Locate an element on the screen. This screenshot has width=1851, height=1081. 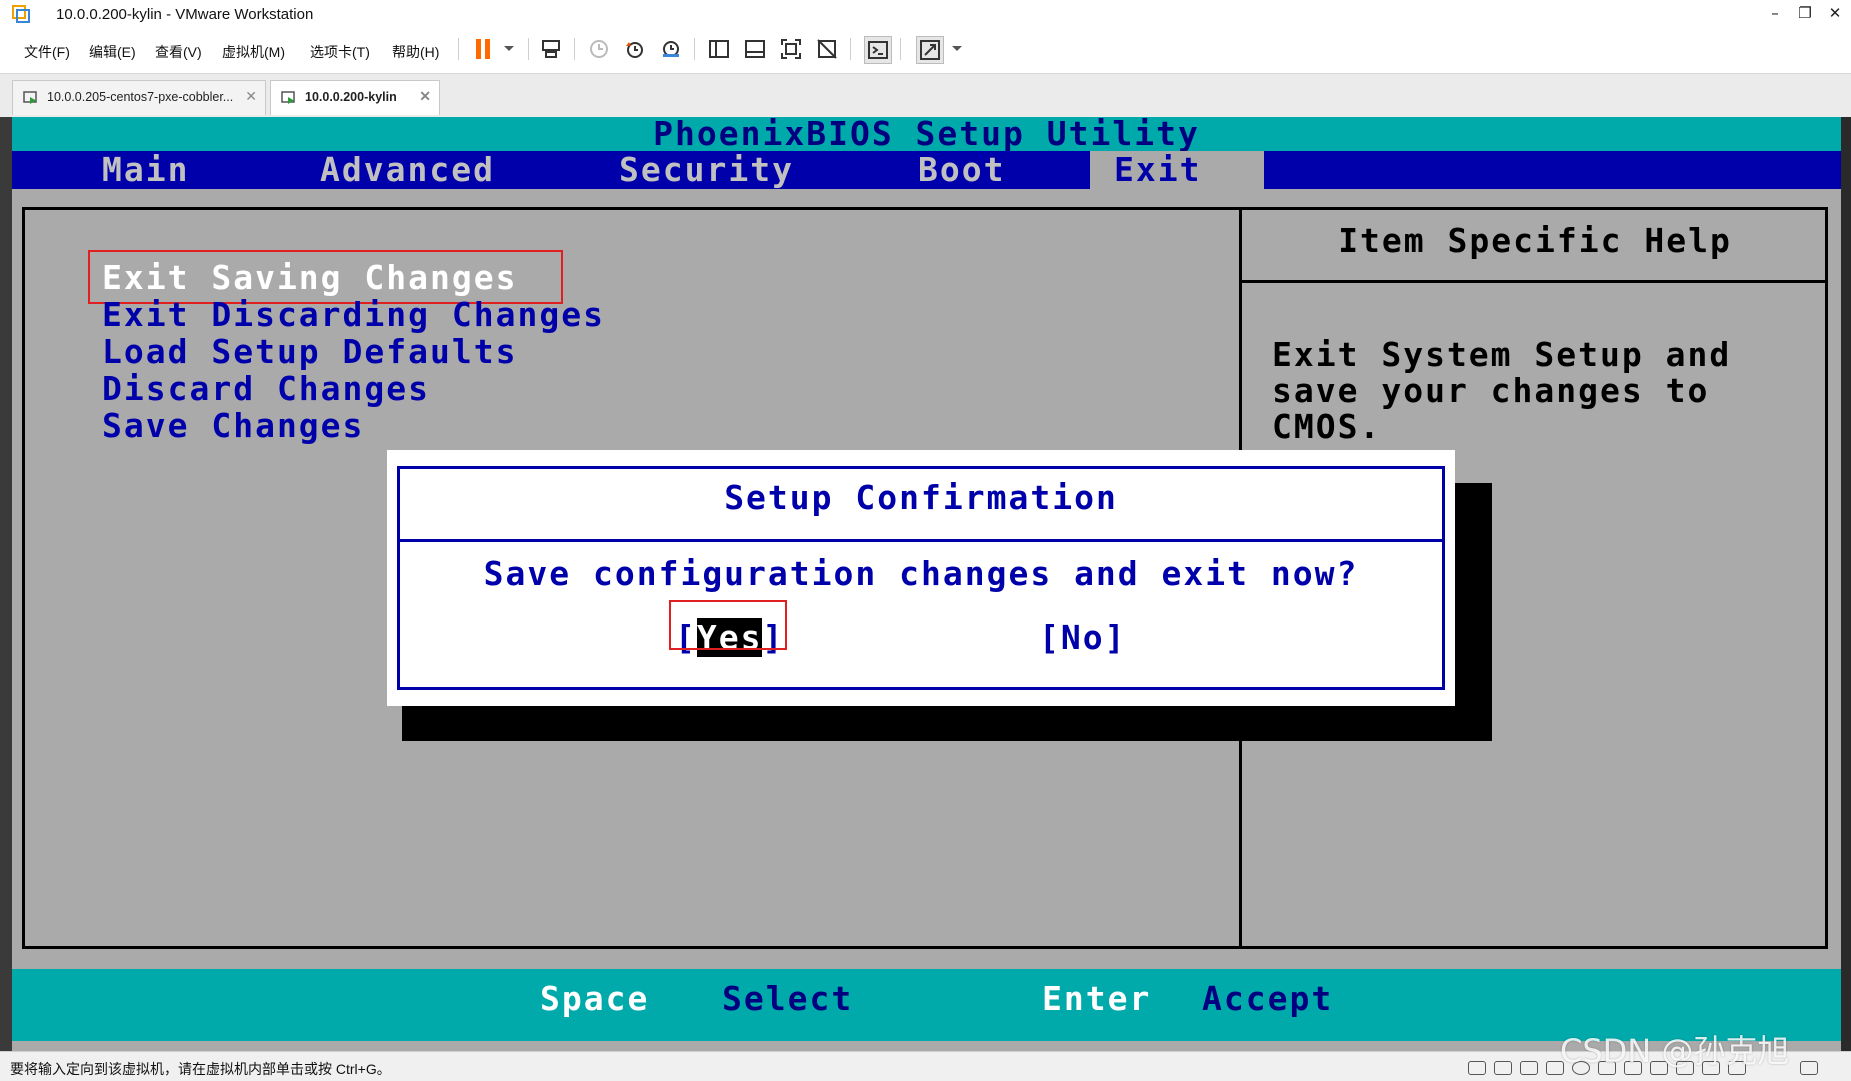
bios-menu-security: Security is located at coordinates (706, 170).